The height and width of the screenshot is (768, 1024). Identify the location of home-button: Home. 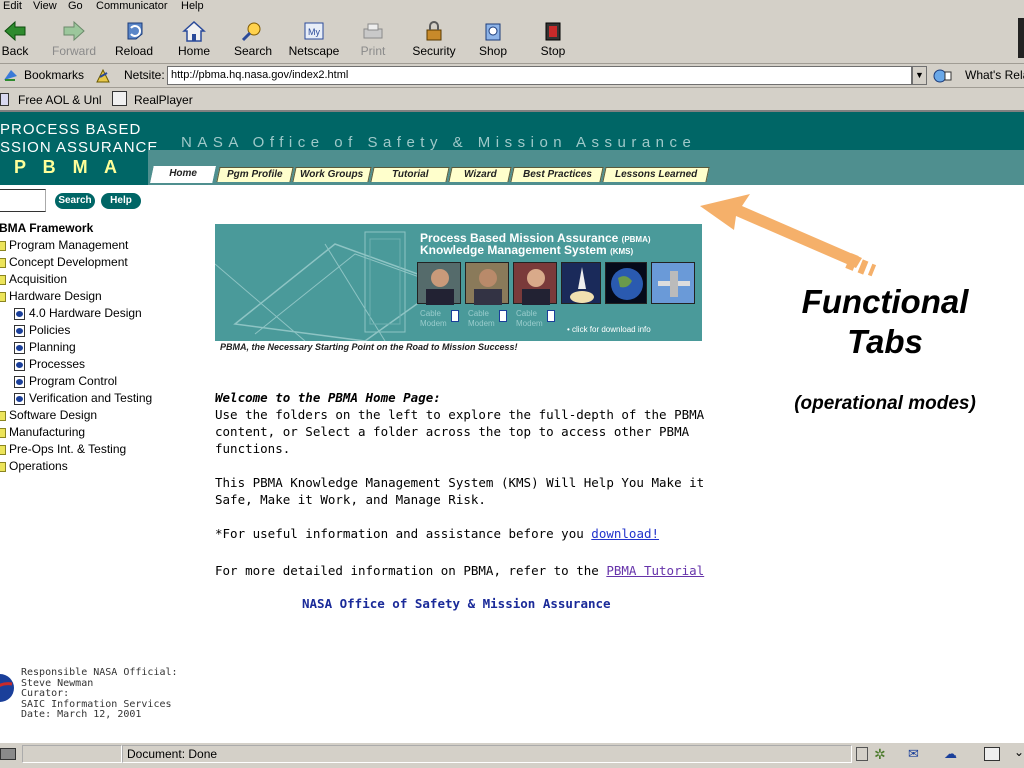
(194, 39).